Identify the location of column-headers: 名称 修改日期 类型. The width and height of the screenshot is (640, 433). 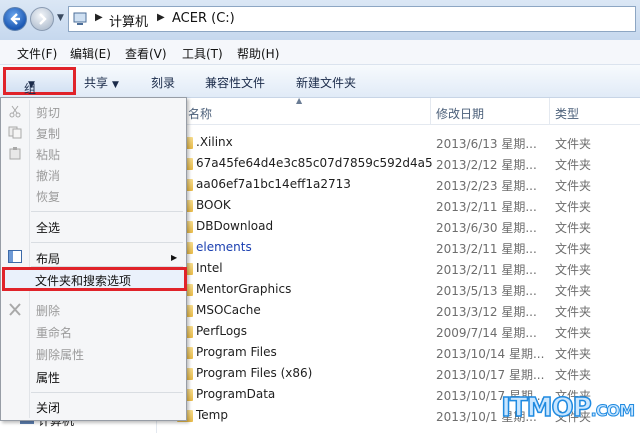
(398, 111).